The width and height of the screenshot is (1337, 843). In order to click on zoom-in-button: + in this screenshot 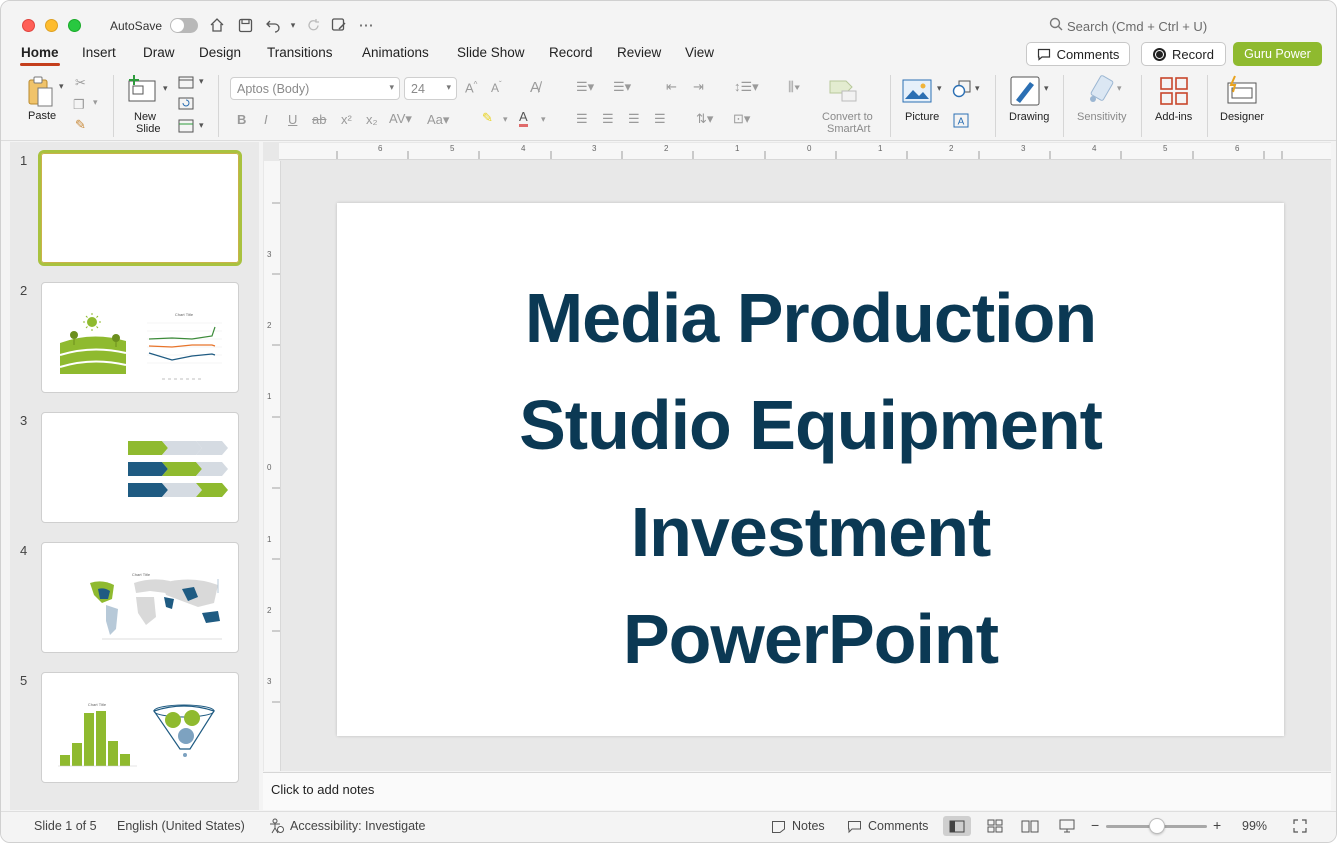, I will do `click(1217, 825)`.